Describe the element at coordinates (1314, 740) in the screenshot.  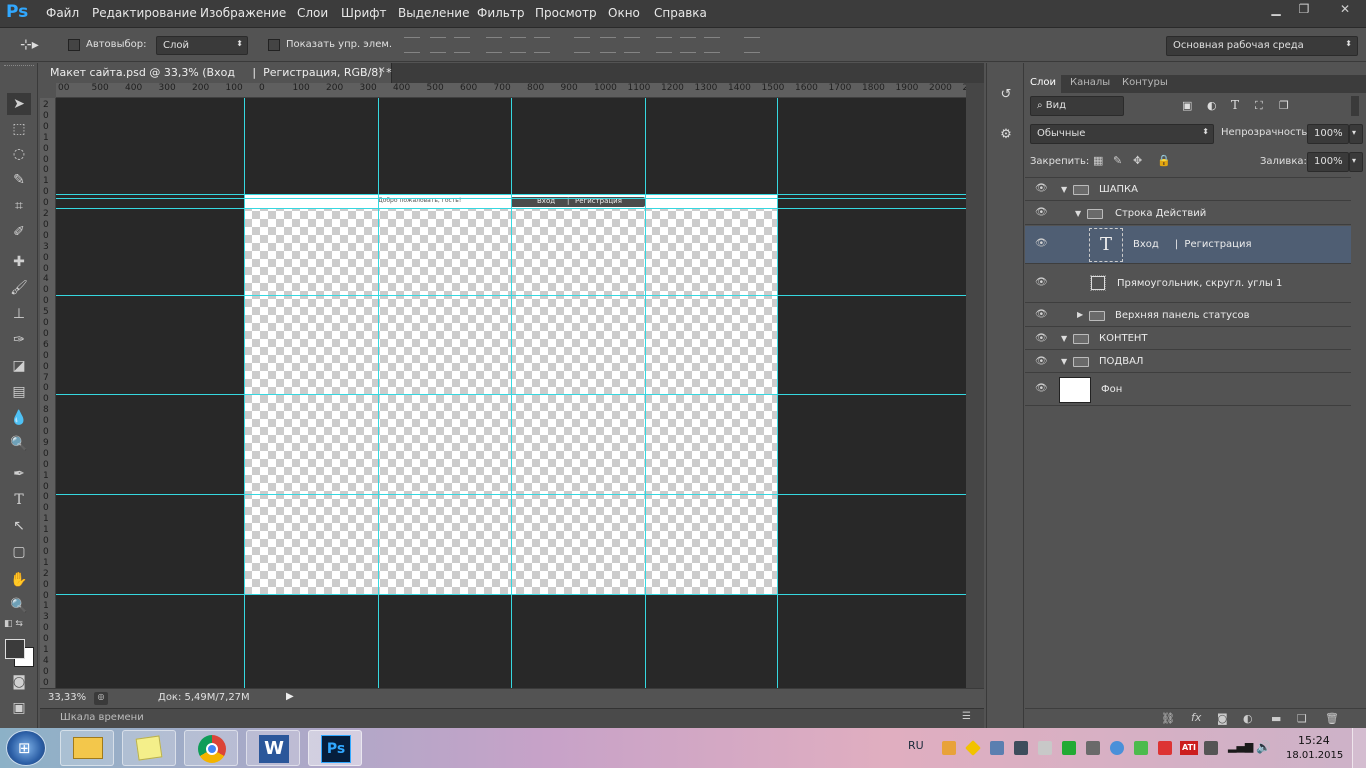
I see `clock-time: 15:24` at that location.